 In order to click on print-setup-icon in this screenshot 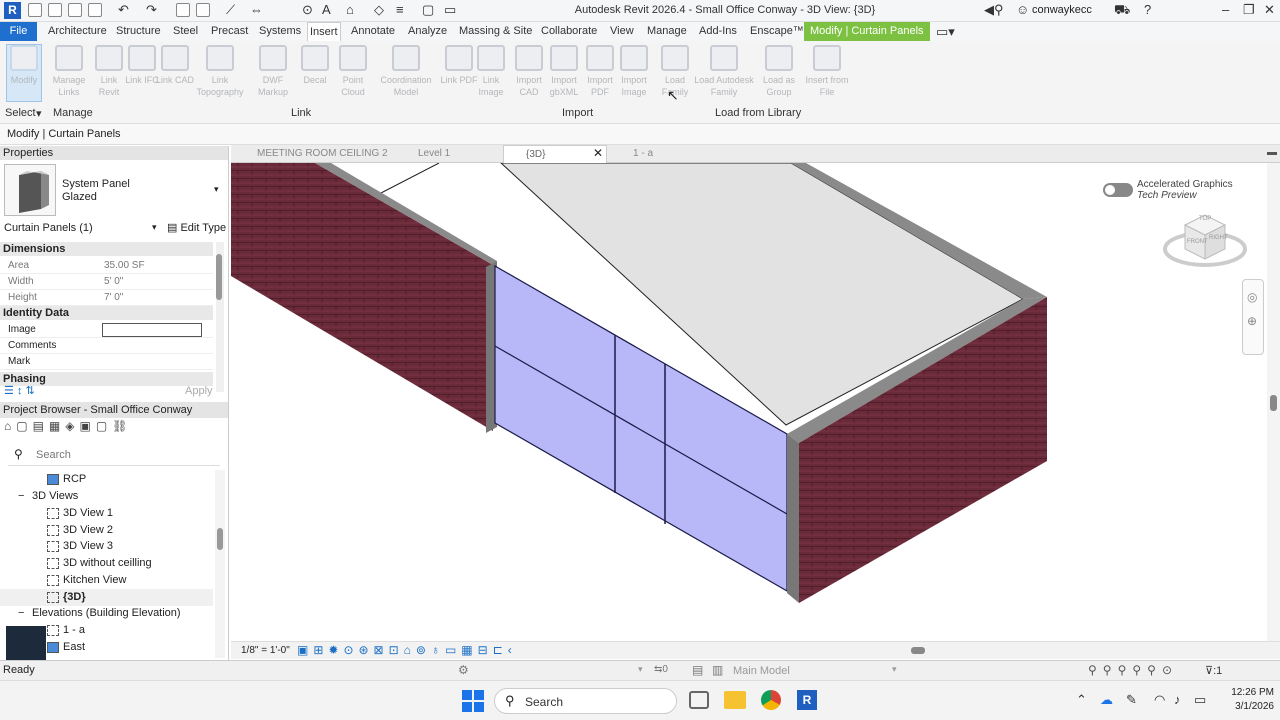, I will do `click(203, 10)`.